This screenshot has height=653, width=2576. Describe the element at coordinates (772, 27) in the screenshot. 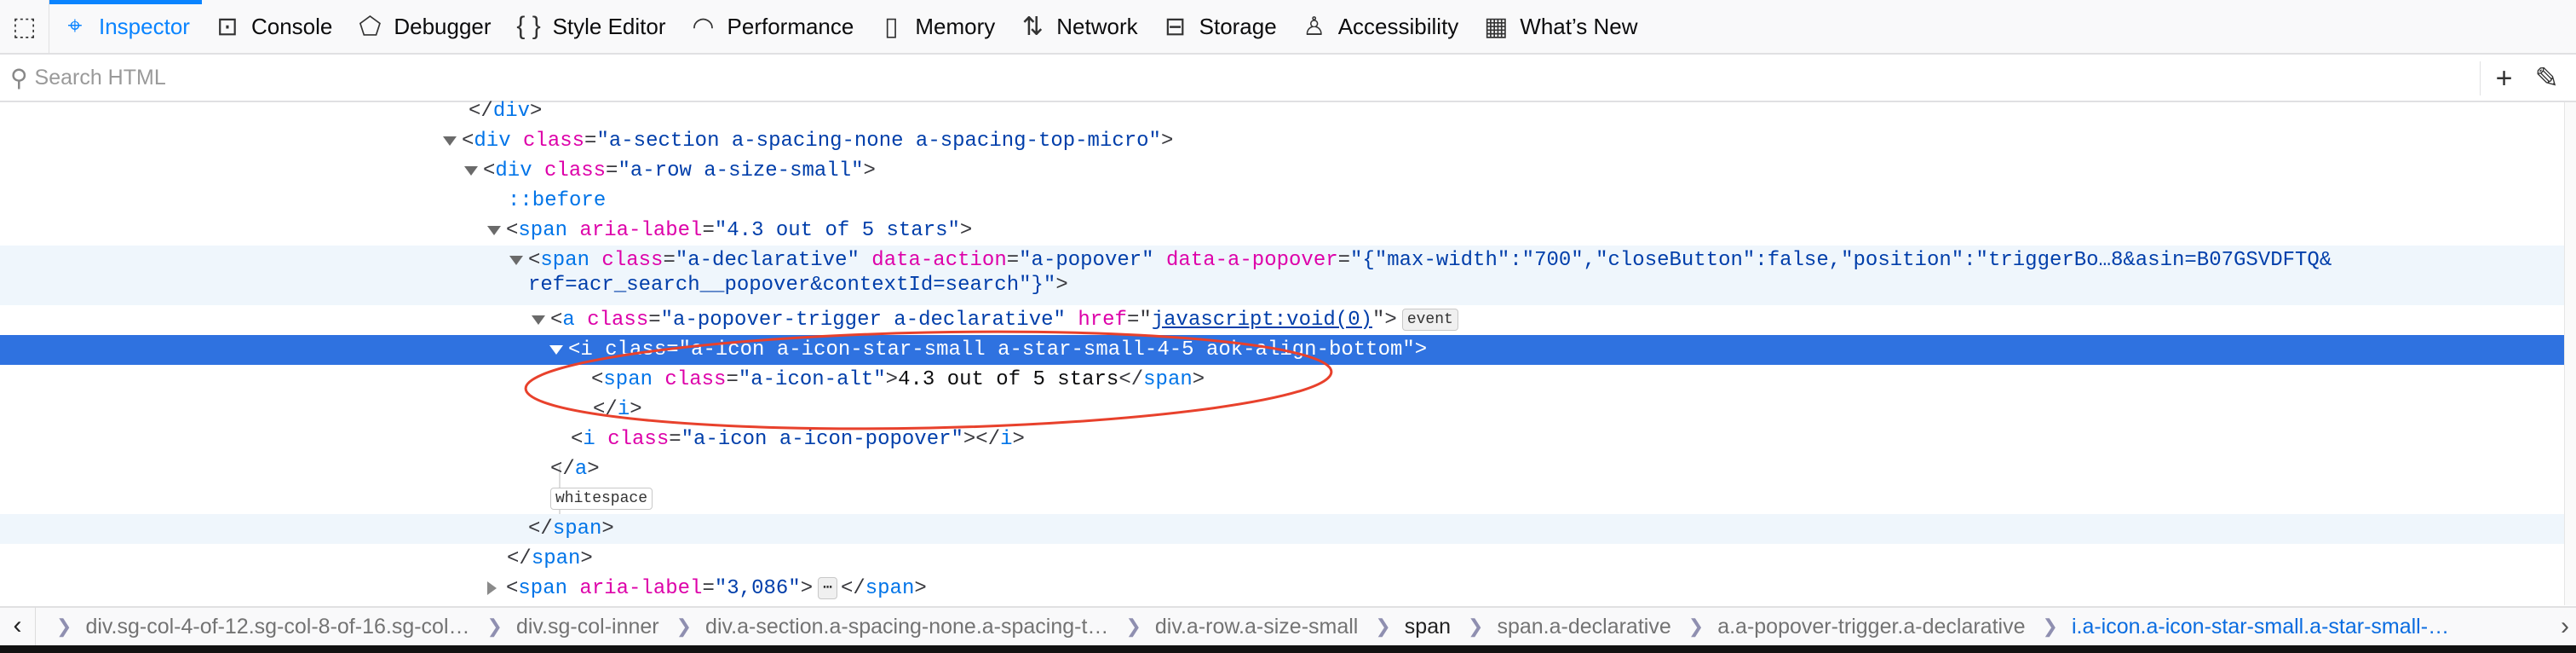

I see `tab-performance: ◠ Performance` at that location.